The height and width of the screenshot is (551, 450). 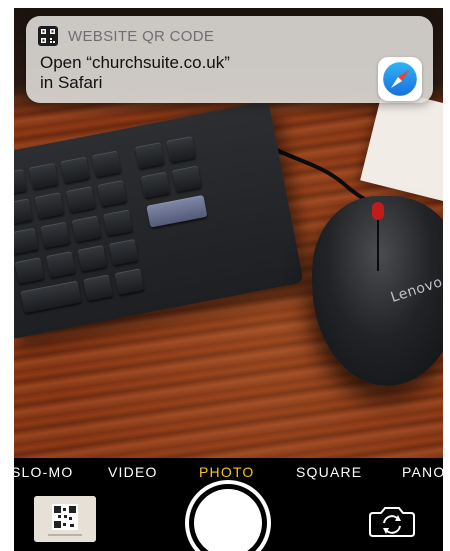 I want to click on last-photo-thumbnail, so click(x=65, y=519).